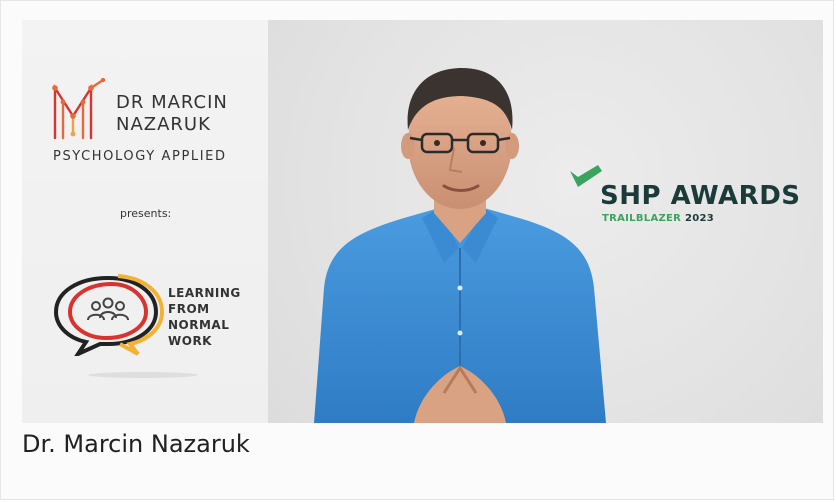  I want to click on program-title-line2: FROM, so click(189, 309).